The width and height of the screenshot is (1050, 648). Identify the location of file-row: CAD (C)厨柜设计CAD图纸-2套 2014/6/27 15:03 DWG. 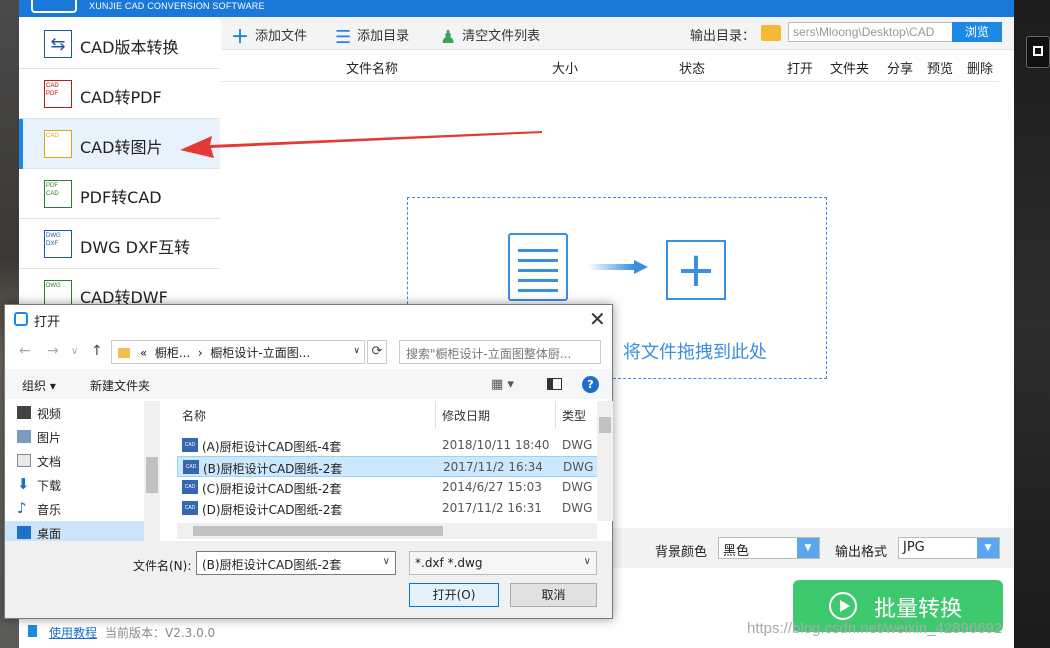
(387, 487).